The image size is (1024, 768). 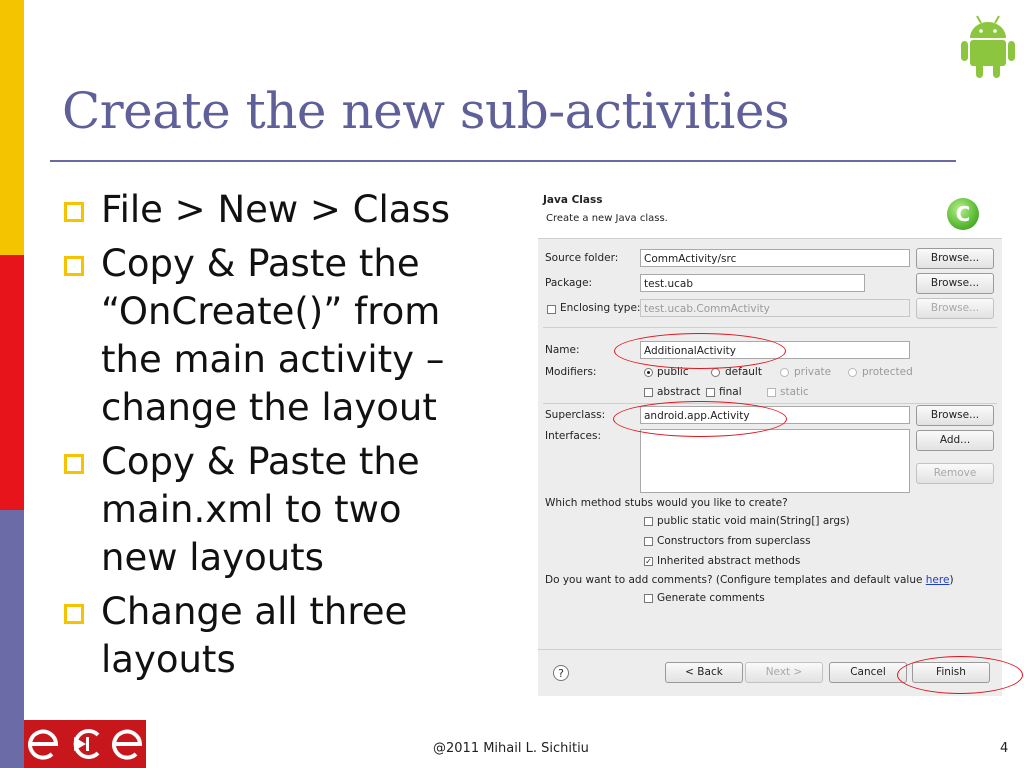 I want to click on source-folder-field: CommActivity/src, so click(x=775, y=258).